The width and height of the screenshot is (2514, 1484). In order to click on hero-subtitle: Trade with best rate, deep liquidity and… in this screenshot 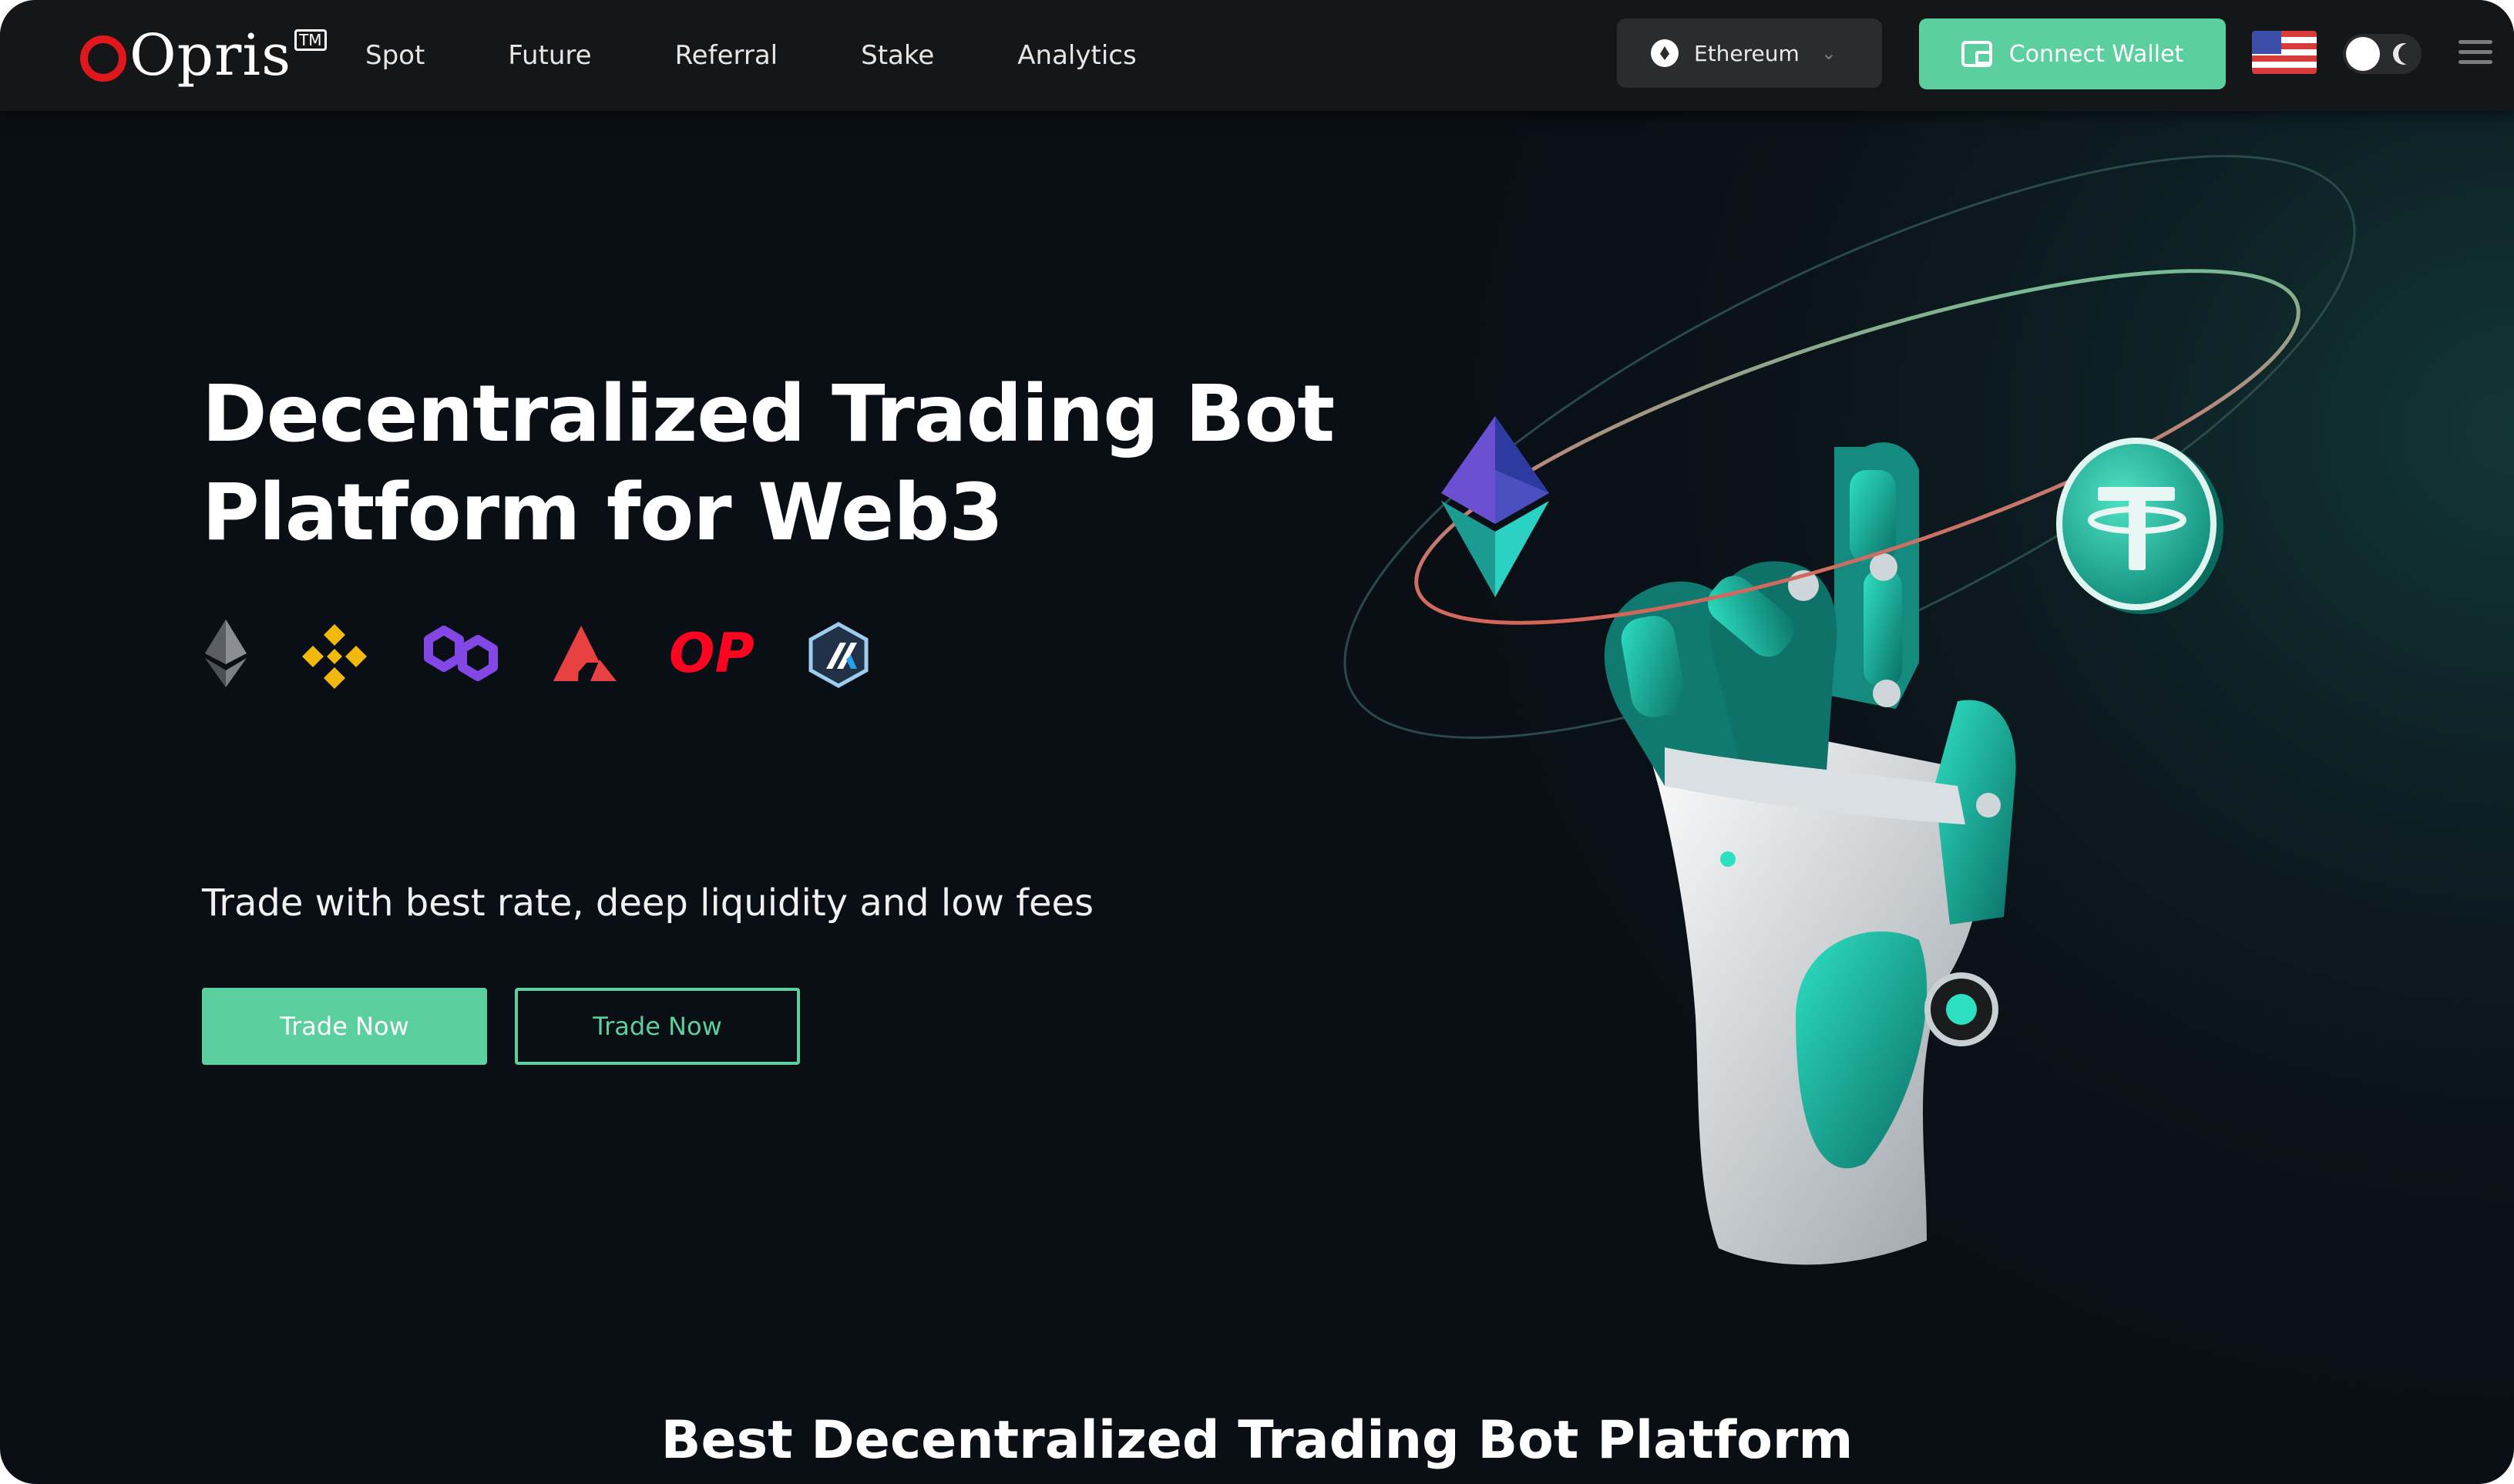, I will do `click(648, 903)`.